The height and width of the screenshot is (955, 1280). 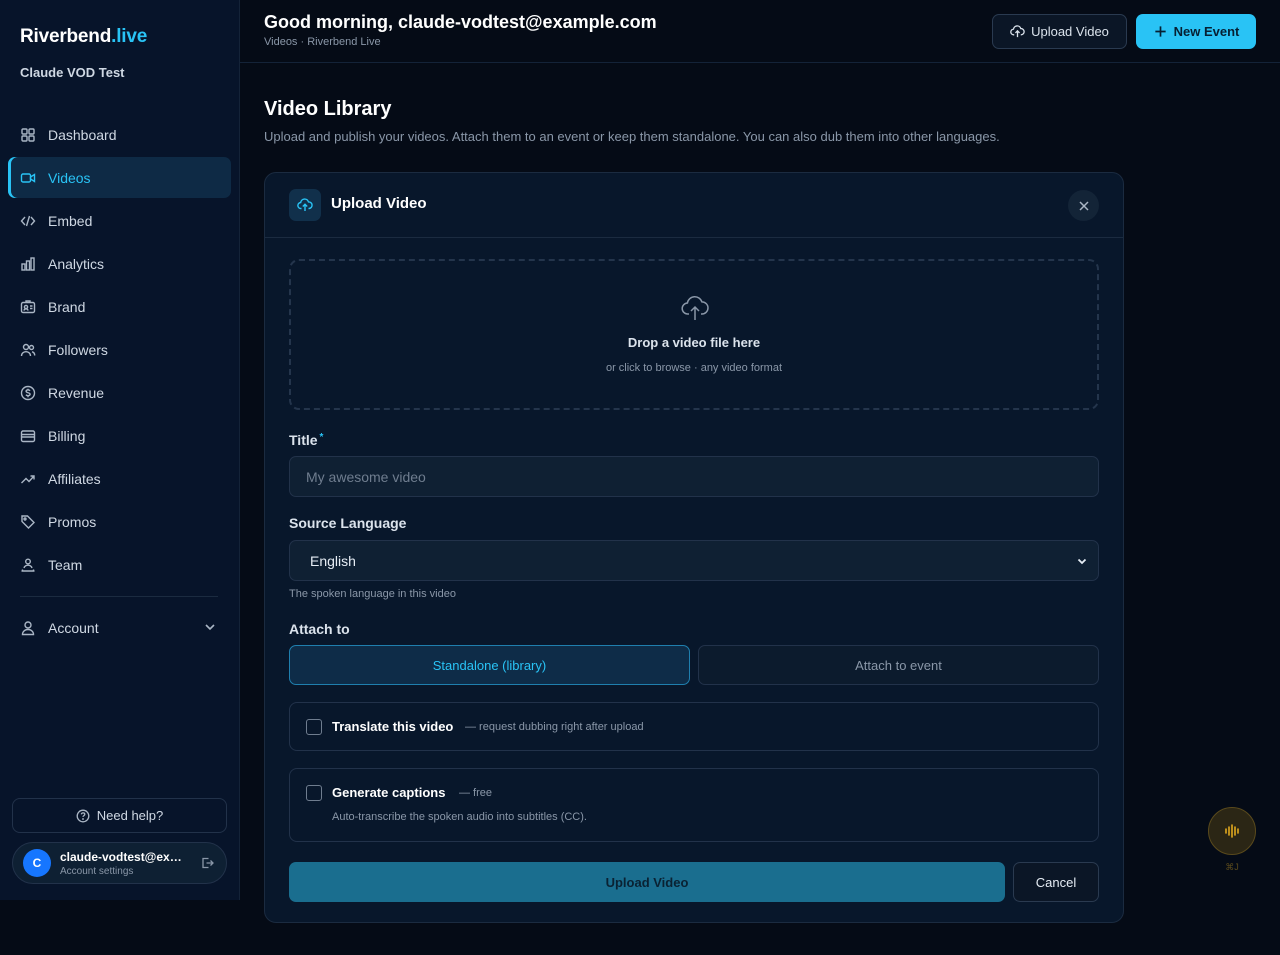 I want to click on voice-assistant-button, so click(x=1232, y=831).